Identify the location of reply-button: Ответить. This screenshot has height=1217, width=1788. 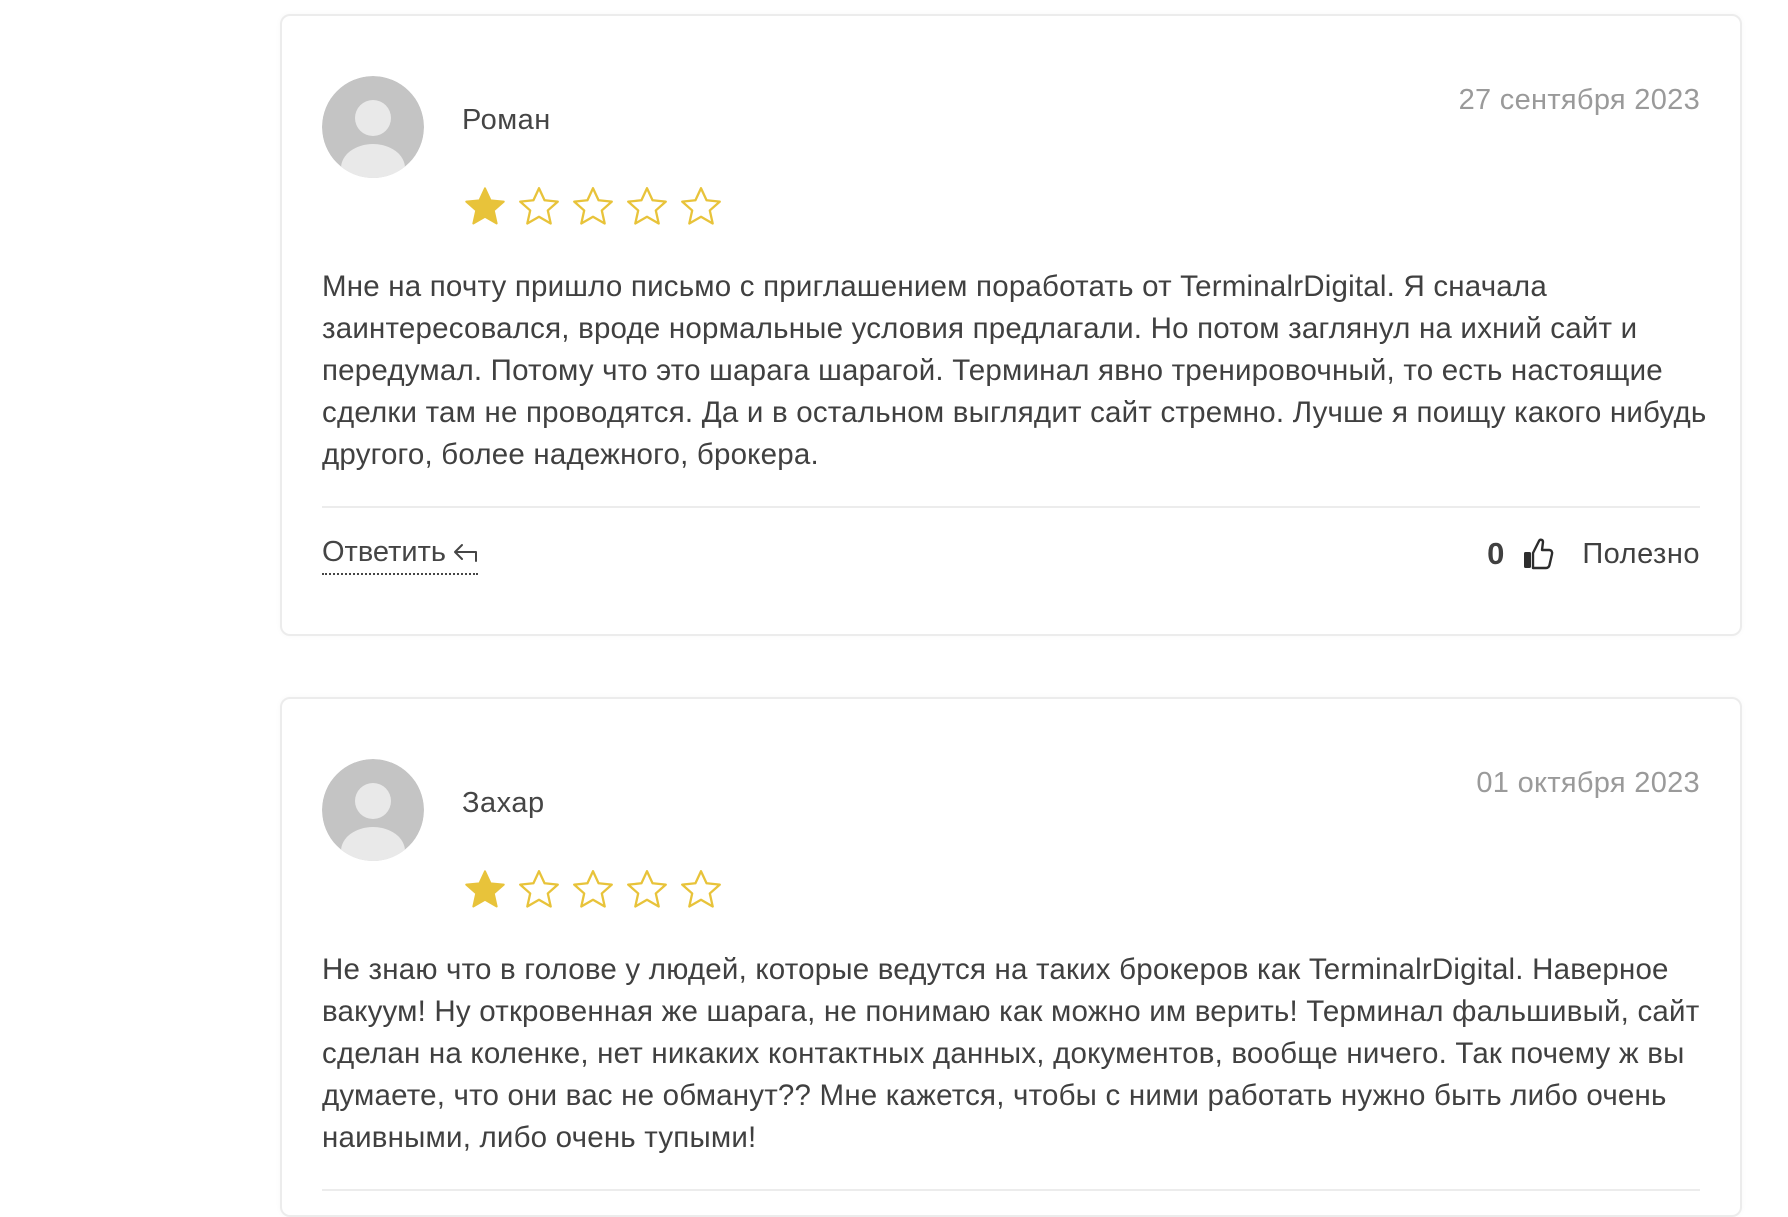
(400, 555).